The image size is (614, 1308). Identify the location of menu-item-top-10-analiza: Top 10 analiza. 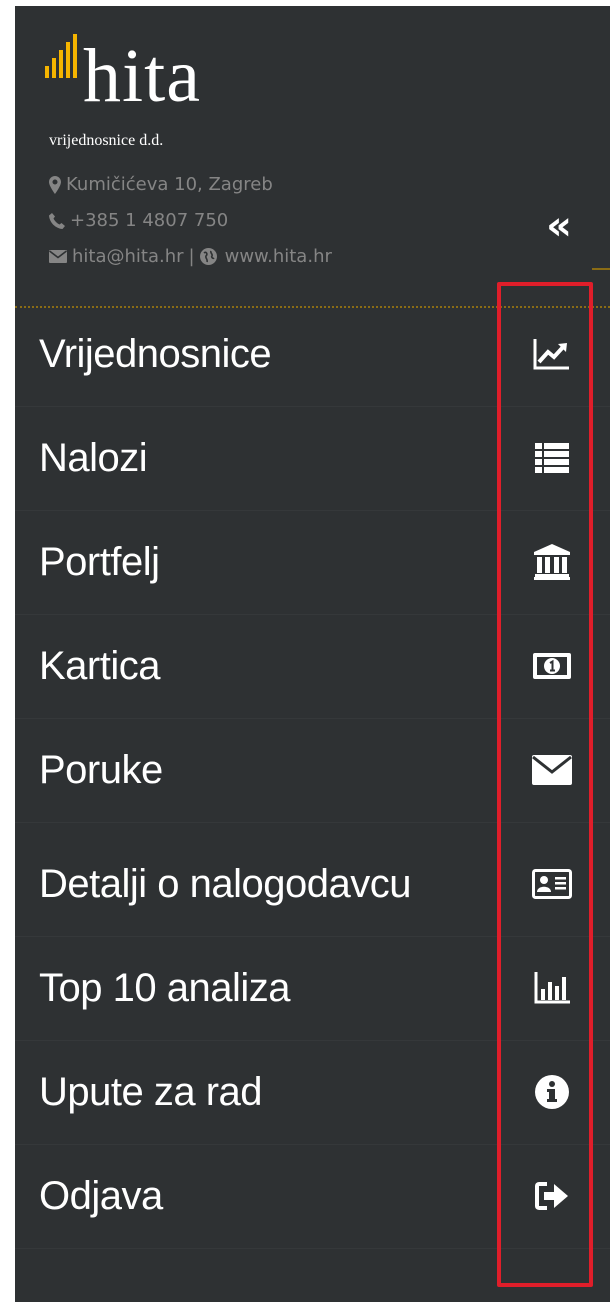
(312, 988).